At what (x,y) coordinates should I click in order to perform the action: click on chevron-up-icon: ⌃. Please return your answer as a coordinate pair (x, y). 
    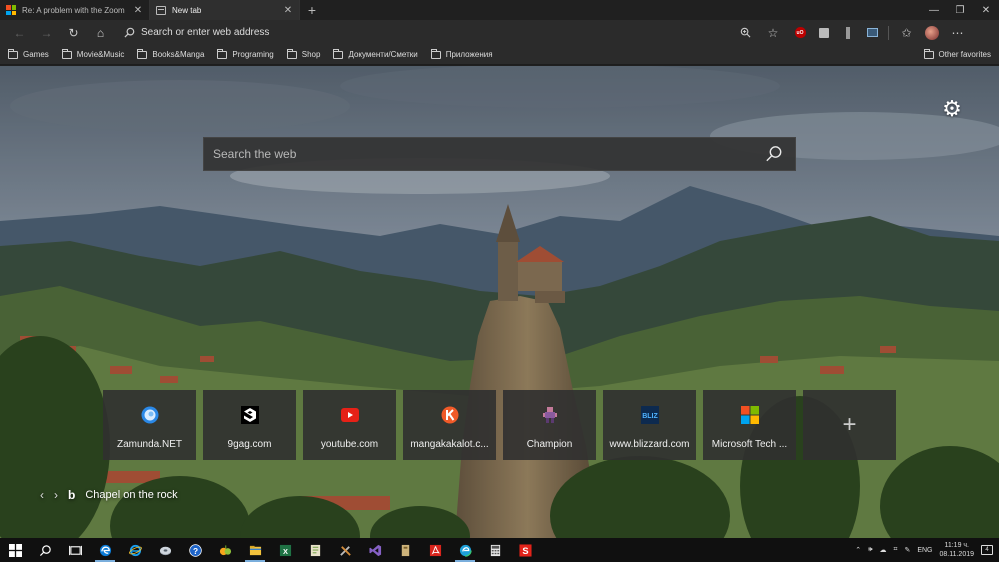
    Looking at the image, I should click on (858, 550).